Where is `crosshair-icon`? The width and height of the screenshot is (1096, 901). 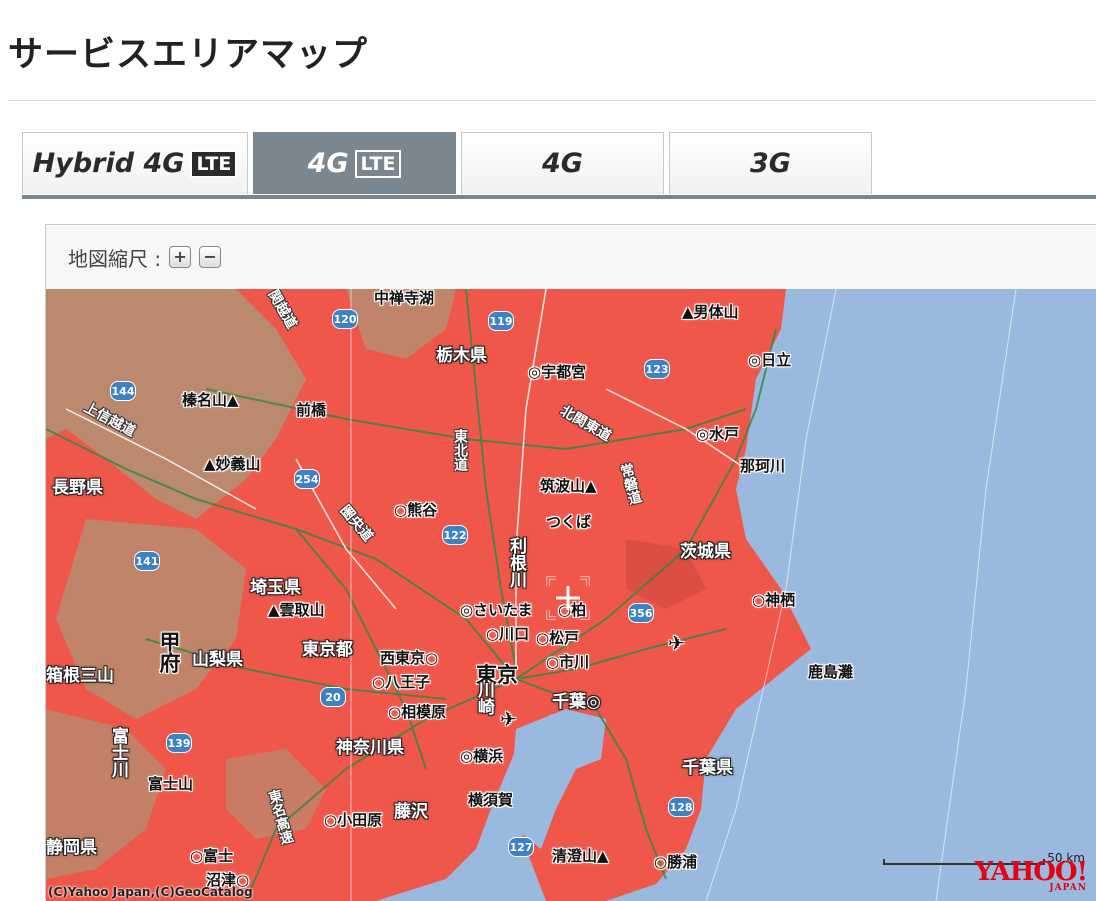 crosshair-icon is located at coordinates (568, 598).